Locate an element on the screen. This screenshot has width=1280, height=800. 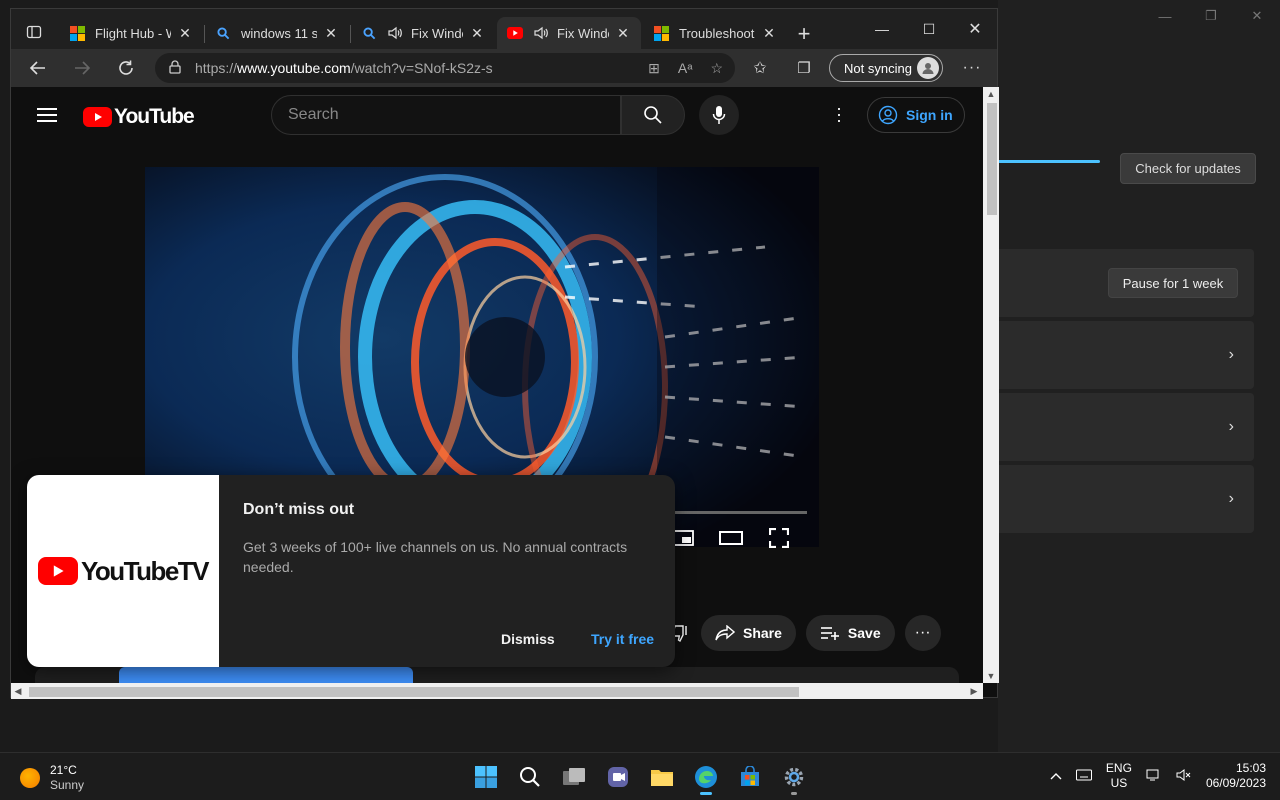
youtube-tv-logo: YouTubeTV is located at coordinates (123, 571).